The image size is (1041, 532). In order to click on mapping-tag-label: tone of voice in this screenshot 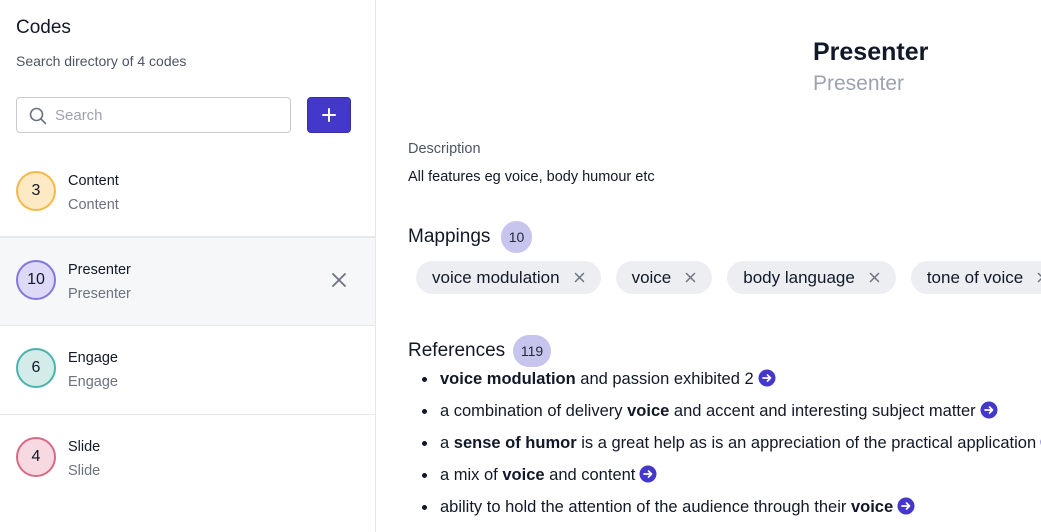, I will do `click(975, 277)`.